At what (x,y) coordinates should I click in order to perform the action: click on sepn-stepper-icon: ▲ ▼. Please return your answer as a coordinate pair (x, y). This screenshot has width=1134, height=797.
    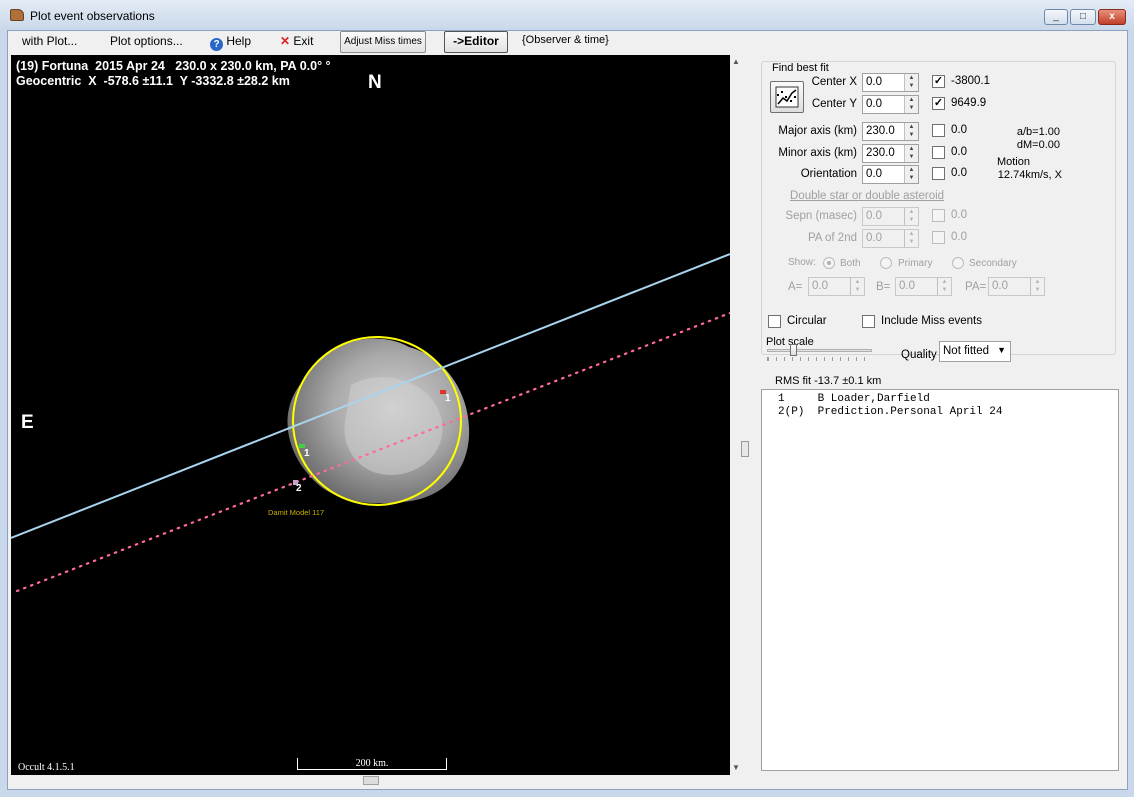
    Looking at the image, I should click on (911, 216).